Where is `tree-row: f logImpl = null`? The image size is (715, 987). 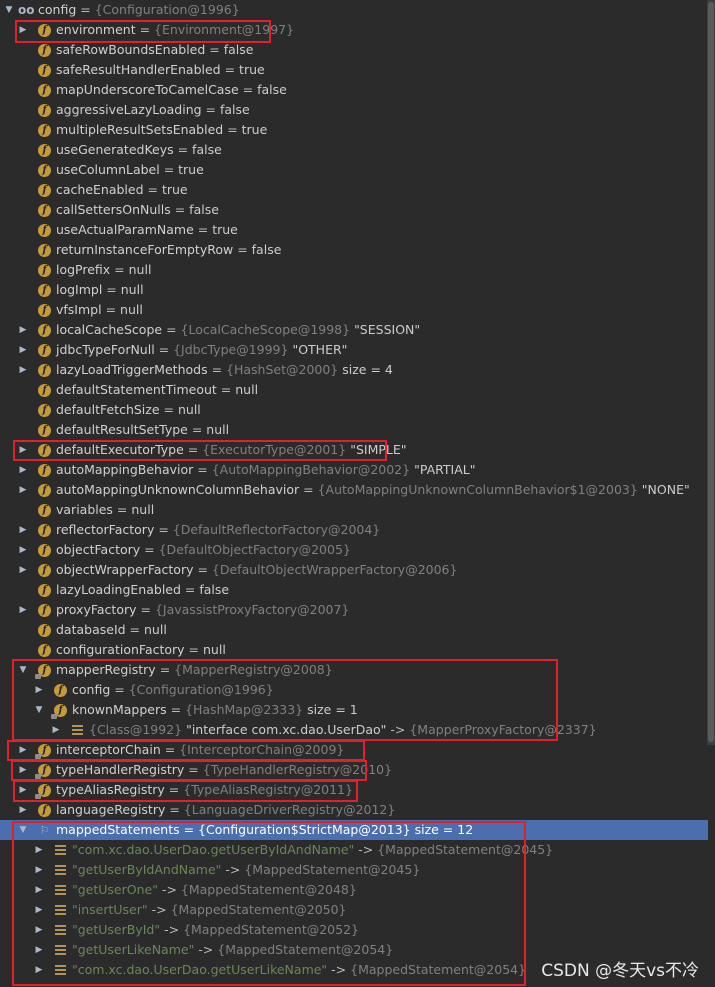
tree-row: f logImpl = null is located at coordinates (354, 290).